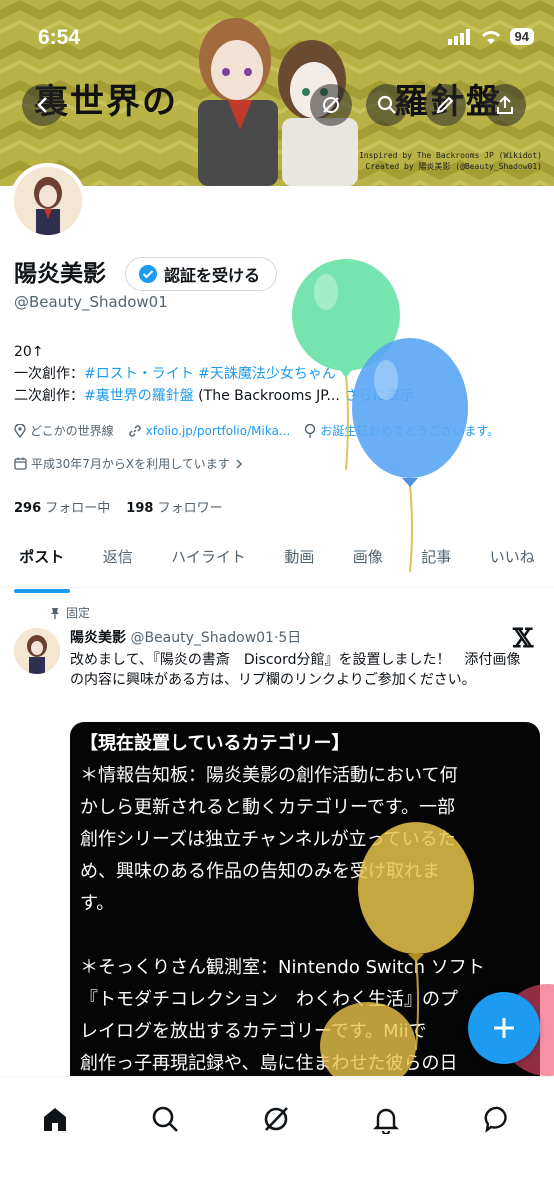 The height and width of the screenshot is (1200, 554). What do you see at coordinates (269, 999) in the screenshot?
I see `image-text-line: 『トモダチコレクション わくわく生活』のプ` at bounding box center [269, 999].